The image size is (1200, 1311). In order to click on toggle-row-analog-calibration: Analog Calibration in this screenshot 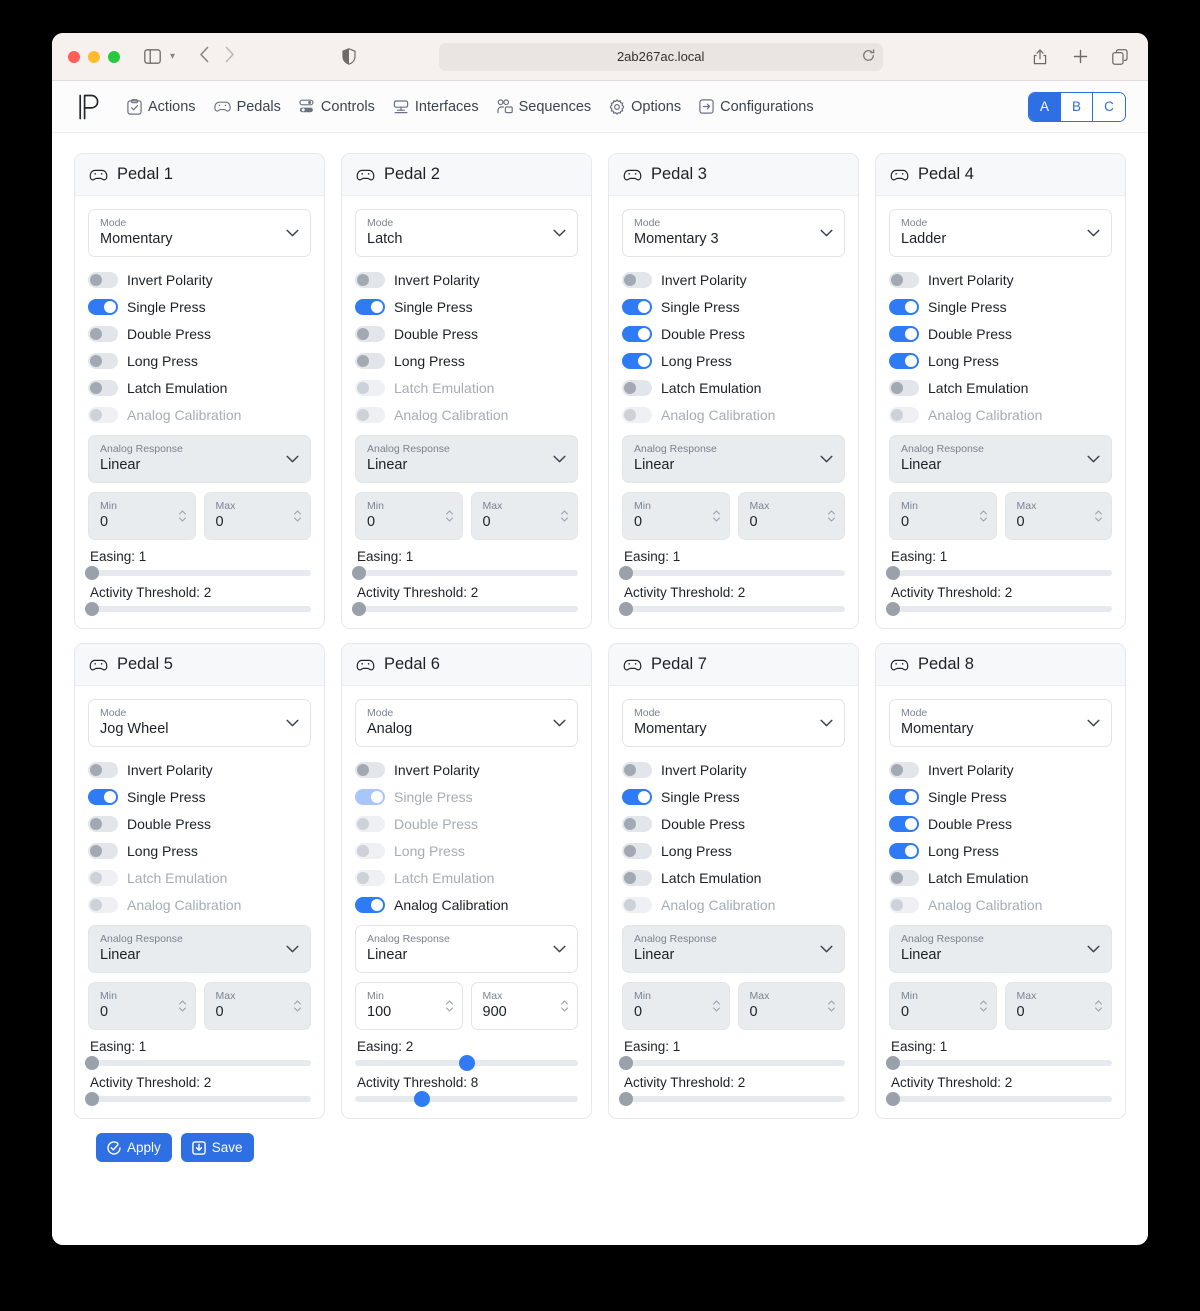, I will do `click(466, 904)`.